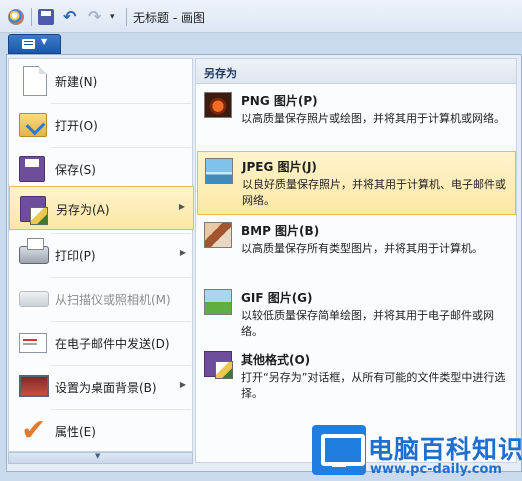  I want to click on menu-item-label: 保存(S), so click(75, 170).